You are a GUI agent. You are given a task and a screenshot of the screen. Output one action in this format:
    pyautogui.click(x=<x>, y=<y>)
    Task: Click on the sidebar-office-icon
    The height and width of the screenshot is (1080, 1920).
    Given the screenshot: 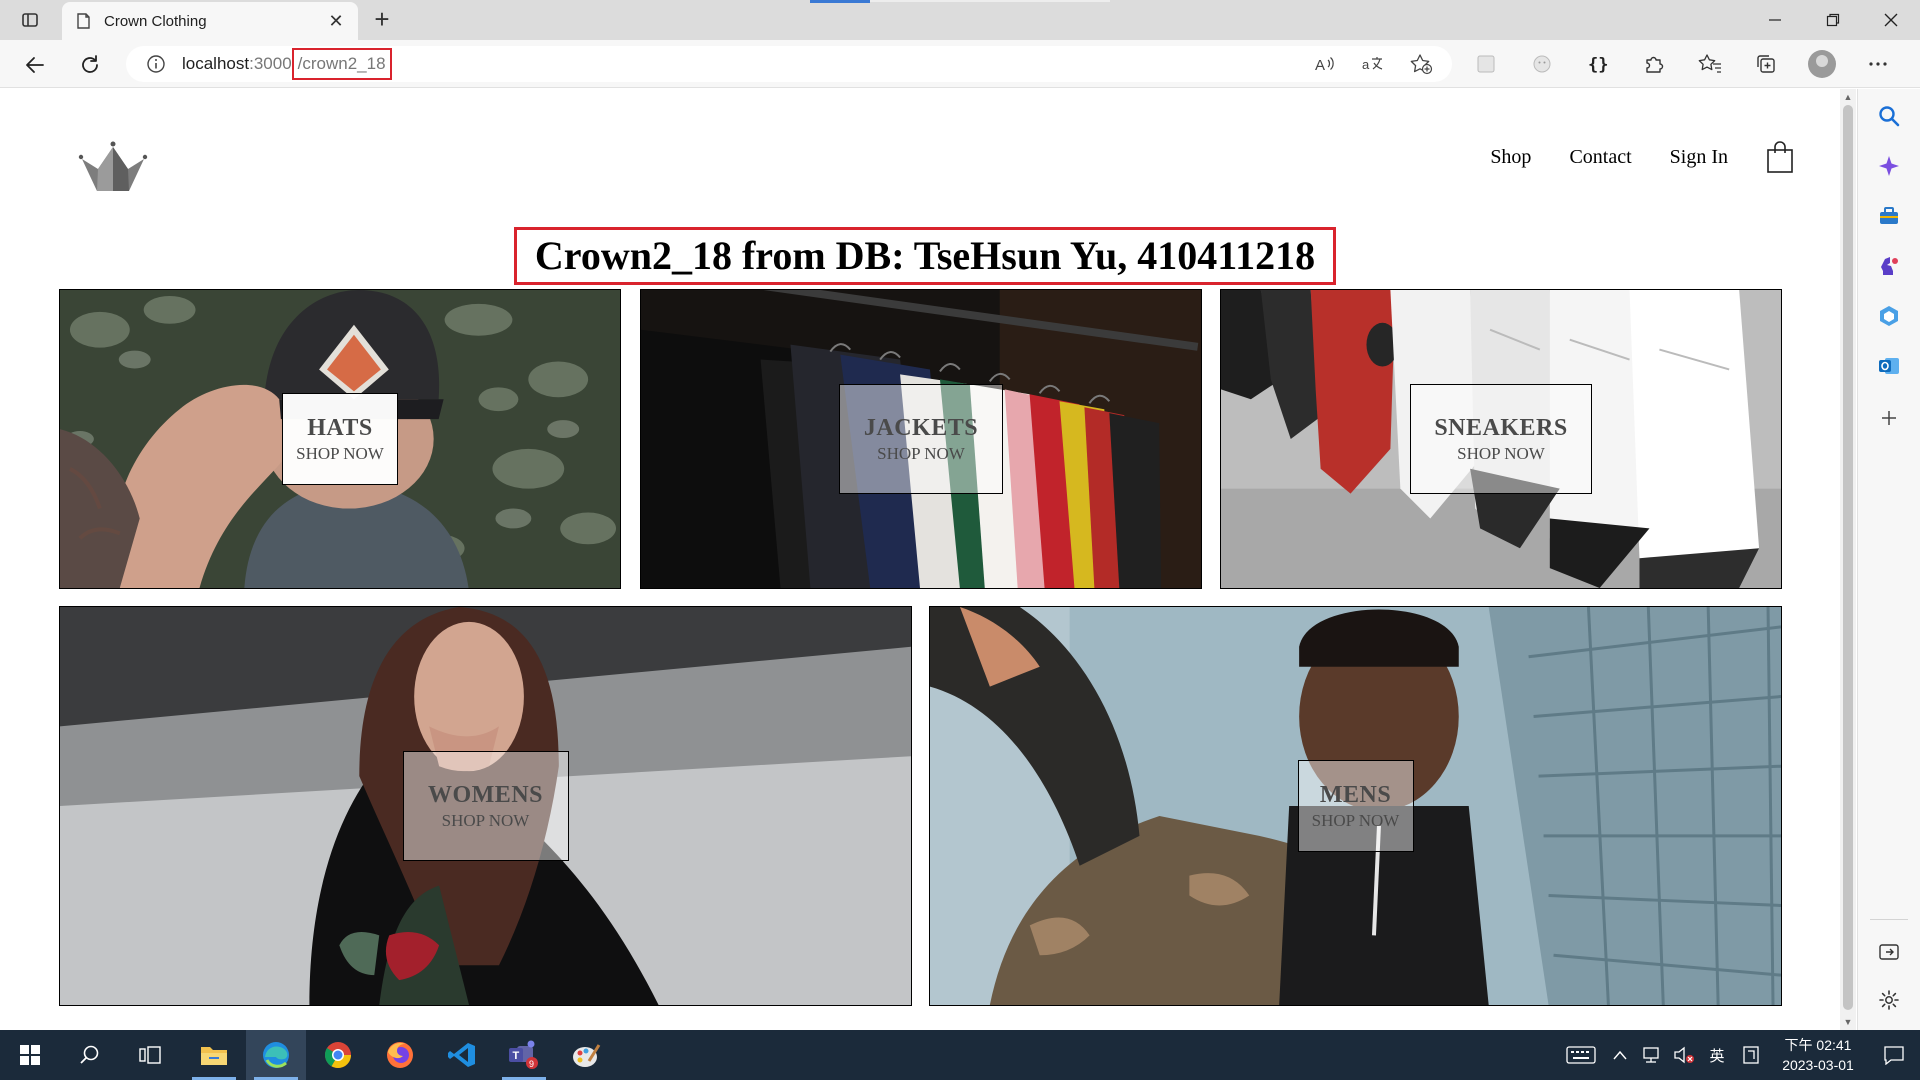 What is the action you would take?
    pyautogui.click(x=1889, y=316)
    